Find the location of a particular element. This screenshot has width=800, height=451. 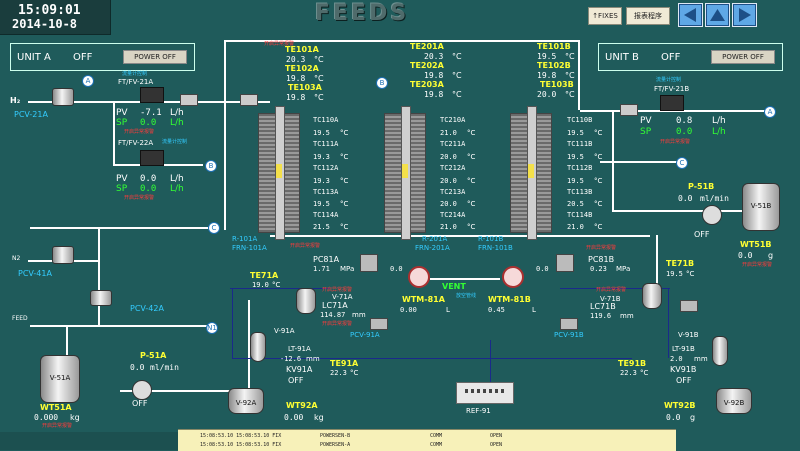

nav-next-button is located at coordinates (744, 15).